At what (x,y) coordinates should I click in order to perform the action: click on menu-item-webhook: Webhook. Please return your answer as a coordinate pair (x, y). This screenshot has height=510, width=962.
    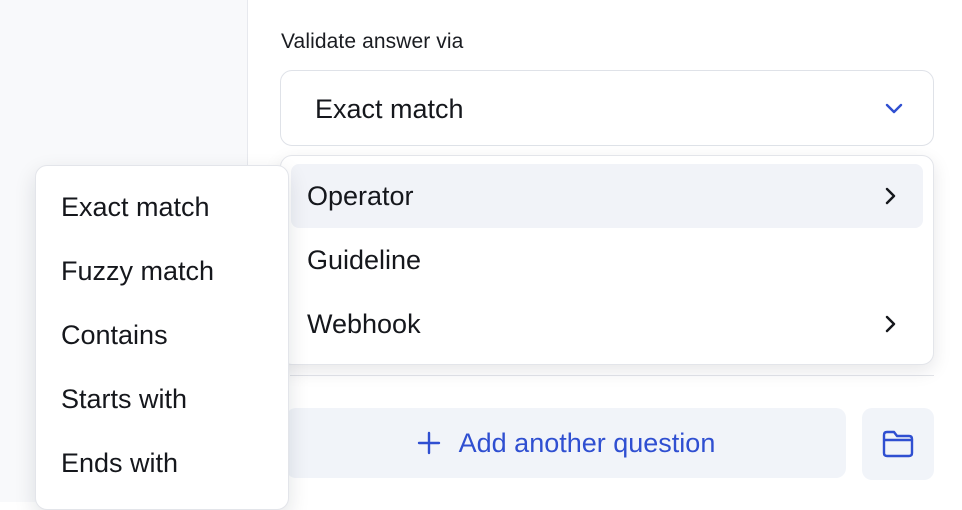
    Looking at the image, I should click on (607, 324).